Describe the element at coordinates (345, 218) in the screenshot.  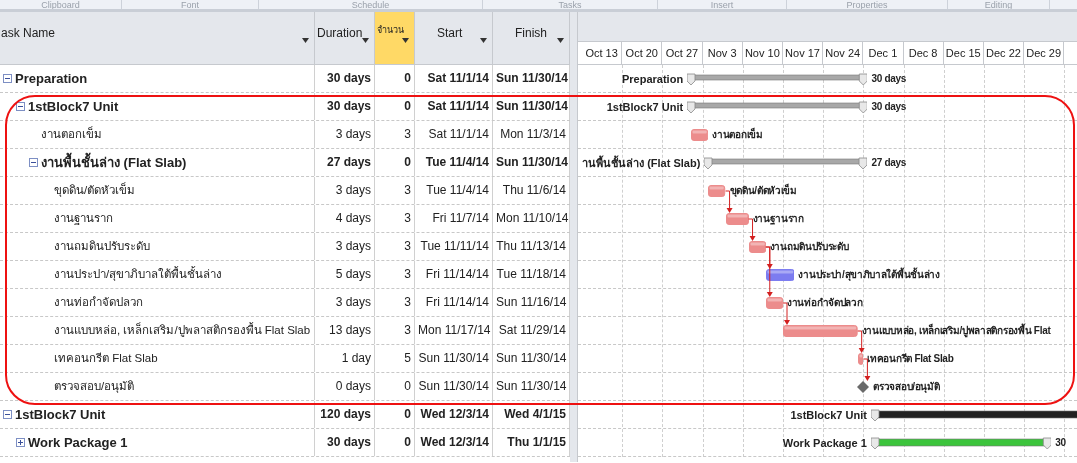
I see `duration-cell: 4 days` at that location.